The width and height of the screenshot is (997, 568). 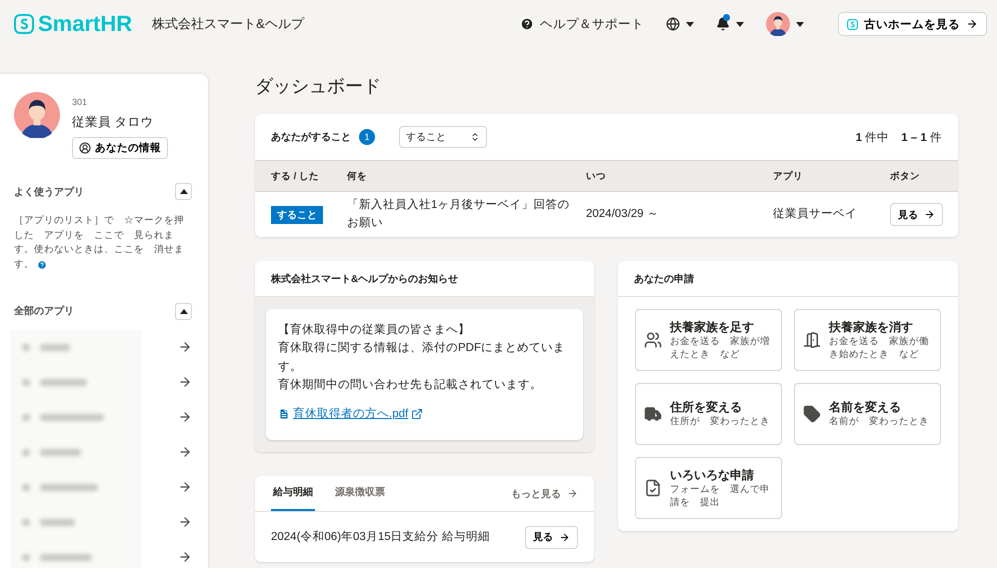 What do you see at coordinates (867, 414) in the screenshot?
I see `request-button: 名前を変える 名前が 変わったとき` at bounding box center [867, 414].